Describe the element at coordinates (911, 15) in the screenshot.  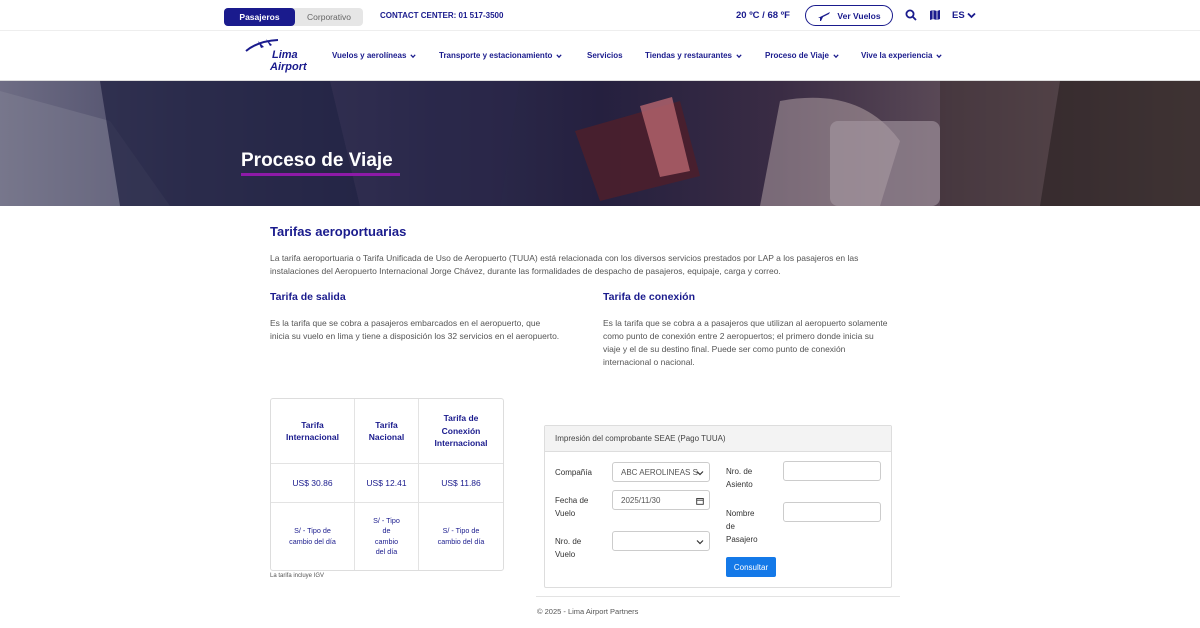
I see `search-icon` at that location.